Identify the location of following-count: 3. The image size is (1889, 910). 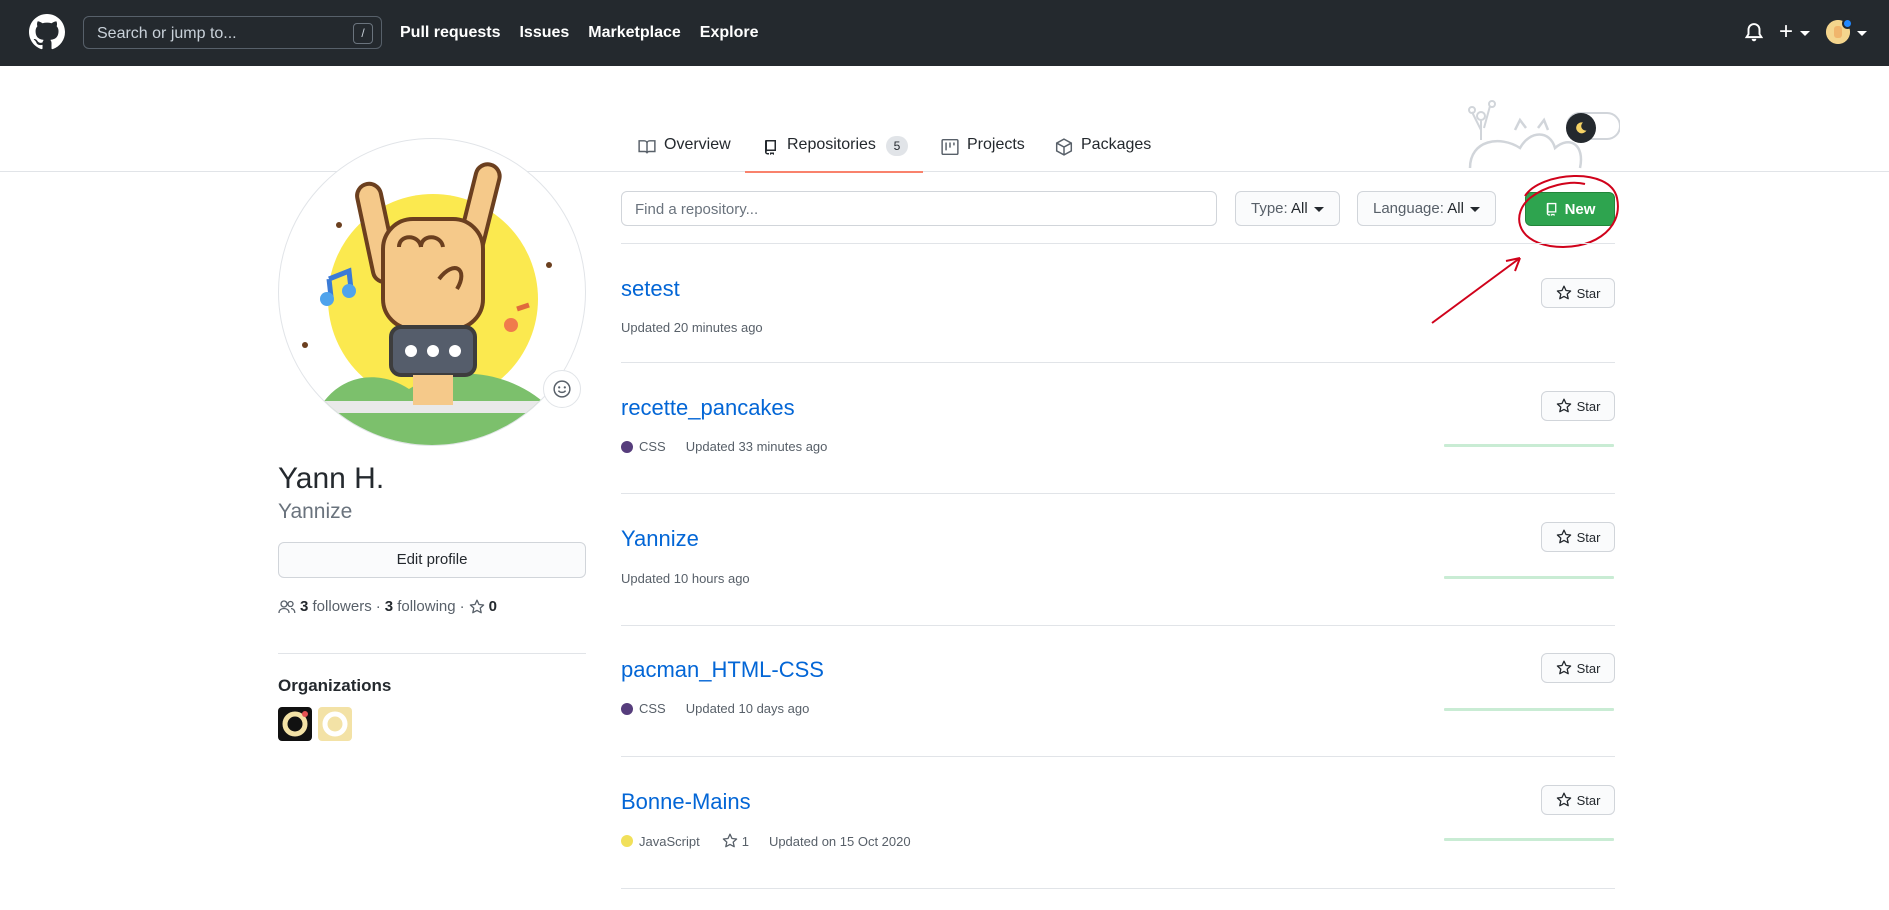
(389, 606).